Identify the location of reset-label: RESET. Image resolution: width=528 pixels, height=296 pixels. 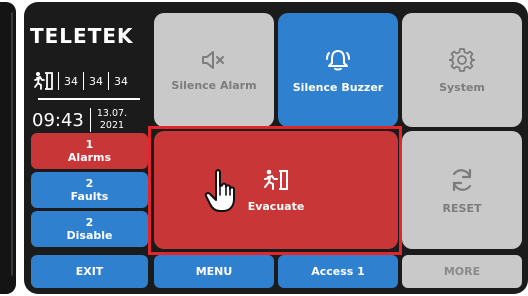
(462, 208).